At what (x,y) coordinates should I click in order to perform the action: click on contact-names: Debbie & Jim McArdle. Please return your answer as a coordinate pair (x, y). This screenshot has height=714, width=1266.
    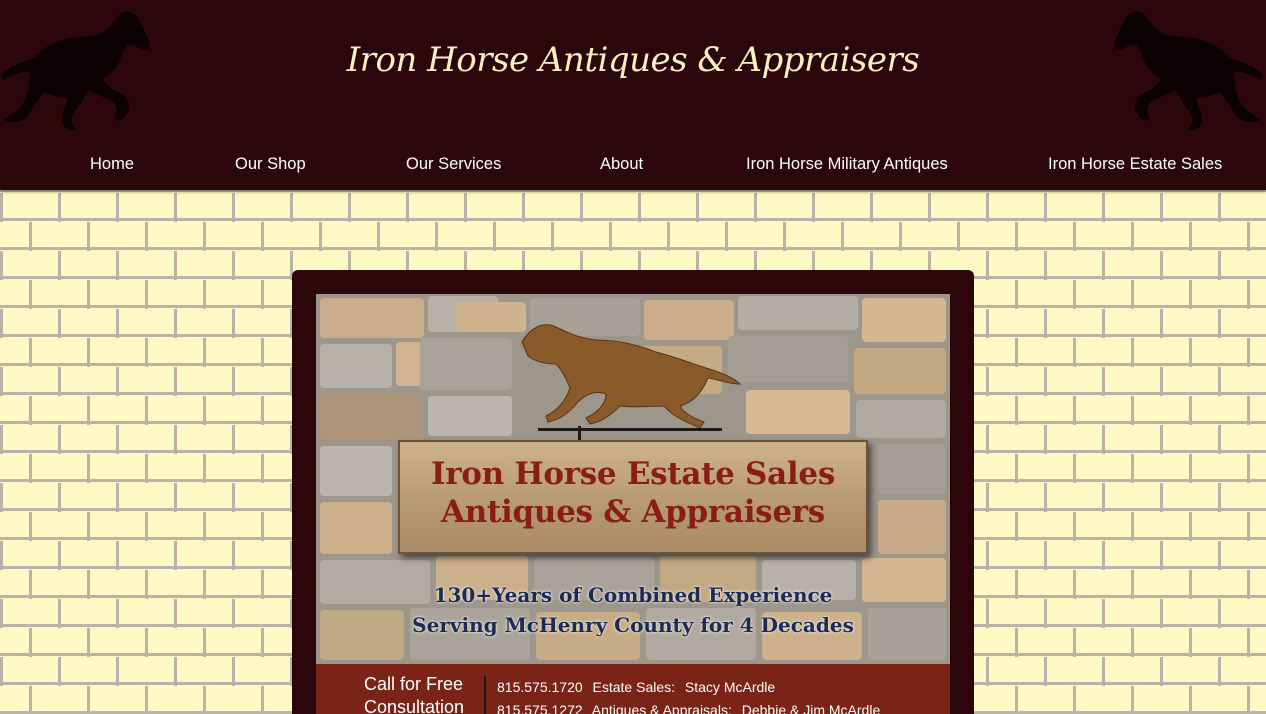
    Looking at the image, I should click on (811, 708).